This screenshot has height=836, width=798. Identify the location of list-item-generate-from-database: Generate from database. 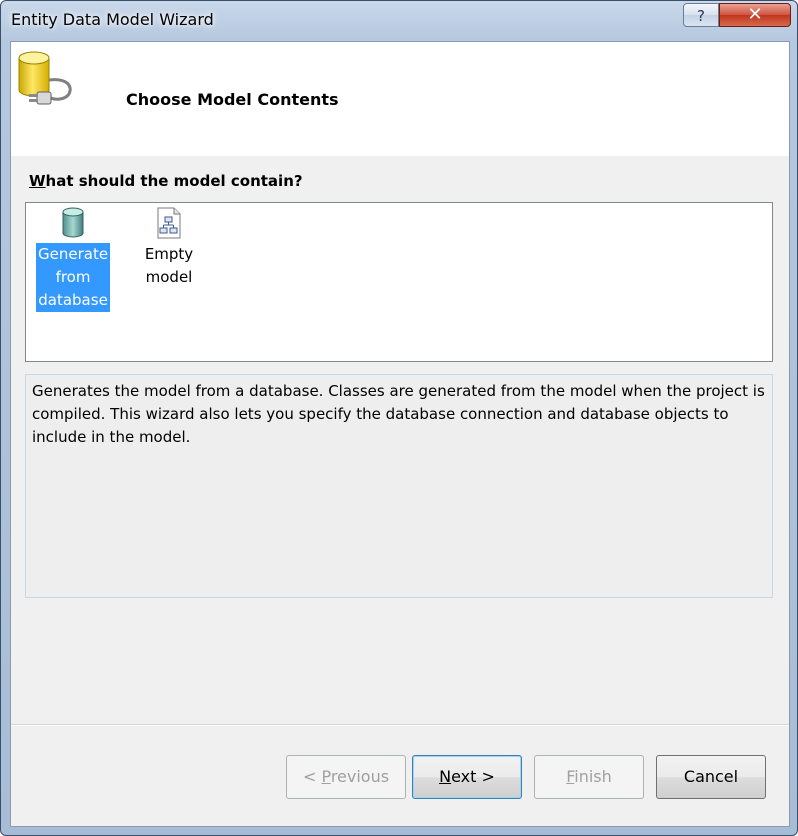
(73, 259).